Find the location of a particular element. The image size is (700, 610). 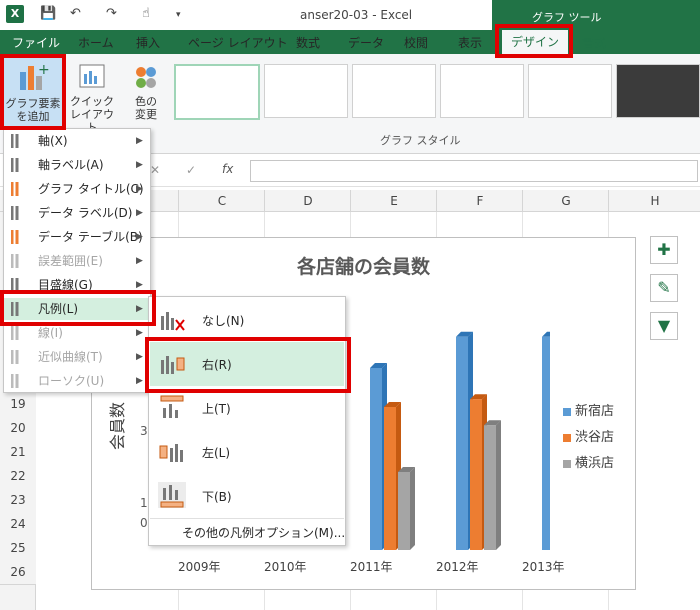

menu-item: 凡例(L) ▶ is located at coordinates (76, 309).